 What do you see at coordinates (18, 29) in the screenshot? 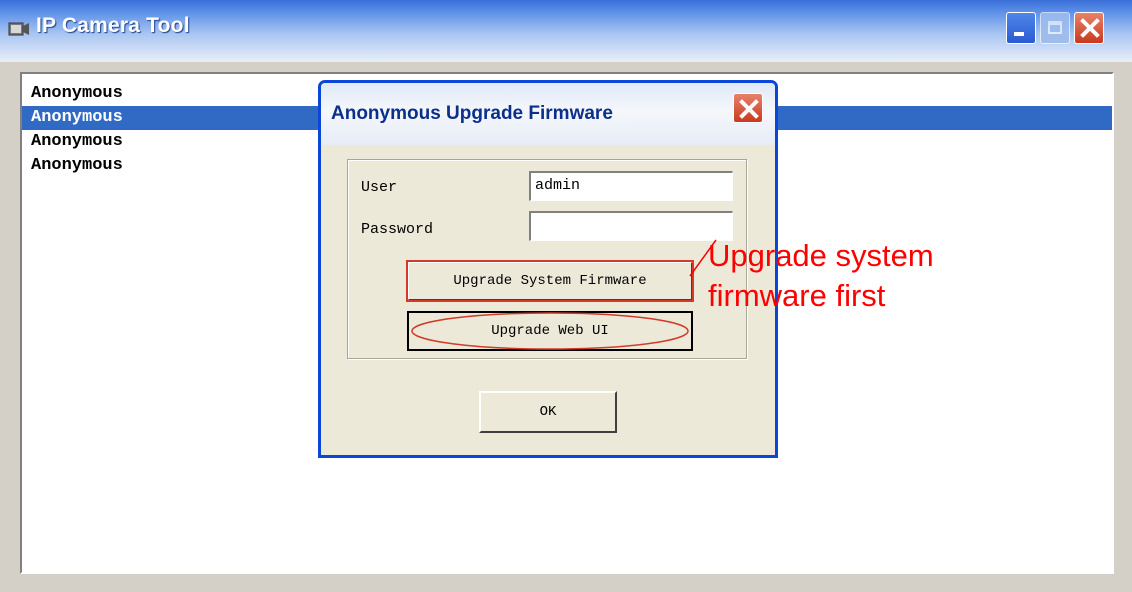
I see `camera-app-icon` at bounding box center [18, 29].